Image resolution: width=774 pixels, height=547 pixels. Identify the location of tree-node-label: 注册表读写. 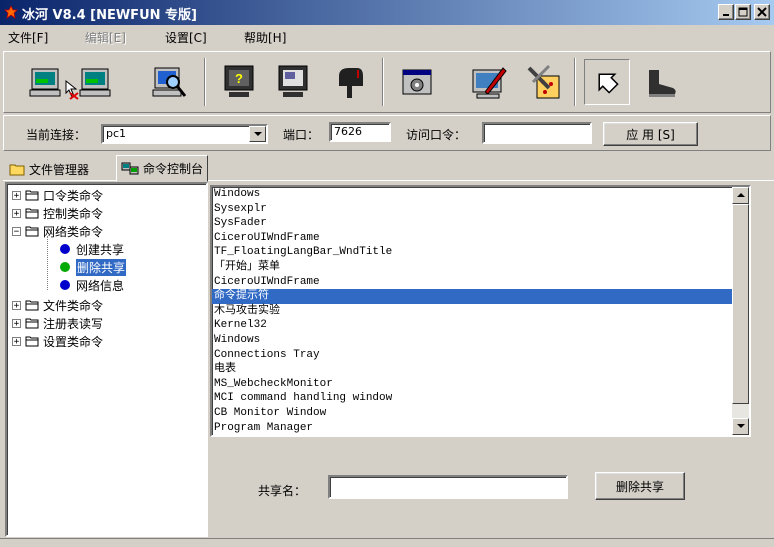
(73, 323).